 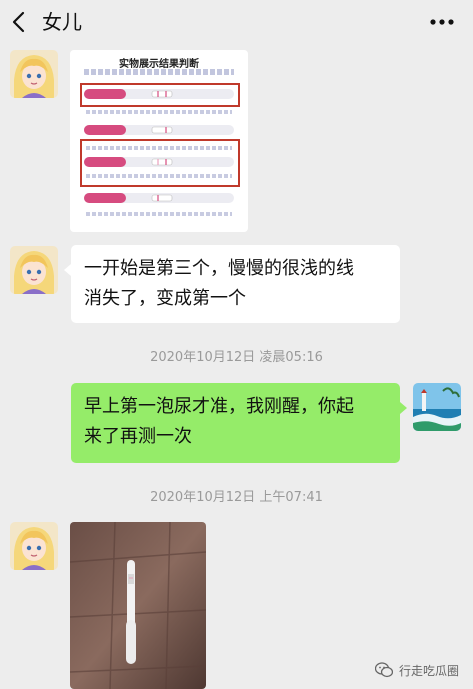 What do you see at coordinates (437, 407) in the screenshot?
I see `self-avatar` at bounding box center [437, 407].